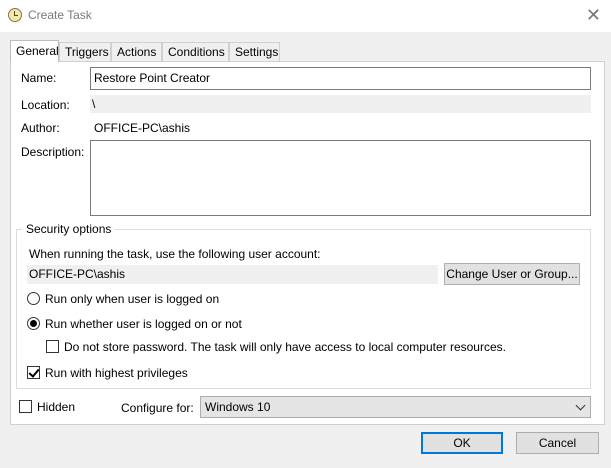  I want to click on chevron-down-icon, so click(580, 405).